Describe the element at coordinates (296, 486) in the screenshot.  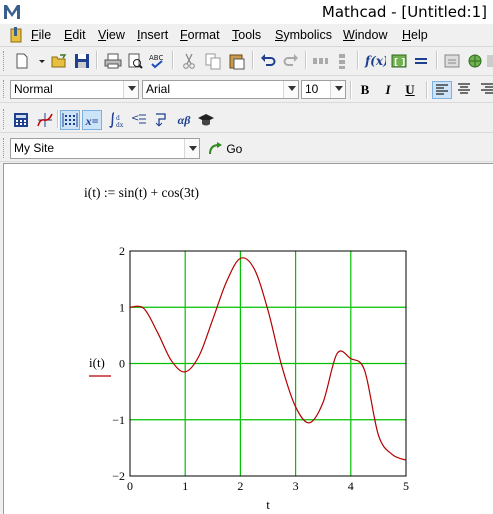
I see `x-tick-label: 3` at that location.